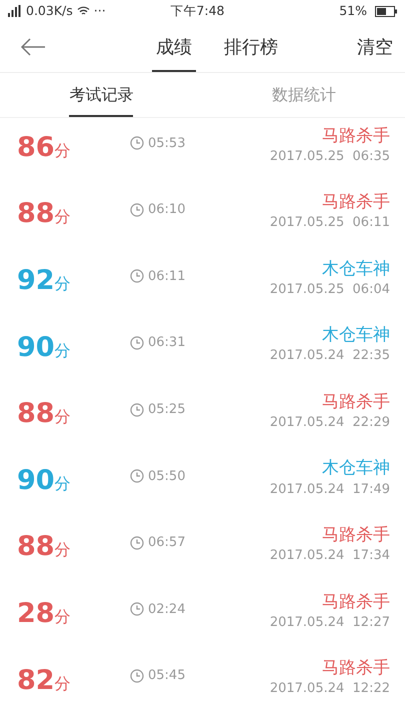 This screenshot has width=405, height=720. I want to click on date-text: 2017.05.24 22:35, so click(330, 356).